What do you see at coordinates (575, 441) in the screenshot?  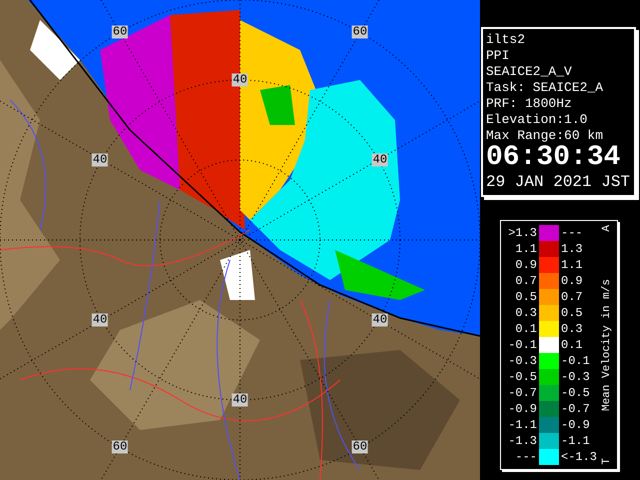 I see `legend-high-label: -1.1` at bounding box center [575, 441].